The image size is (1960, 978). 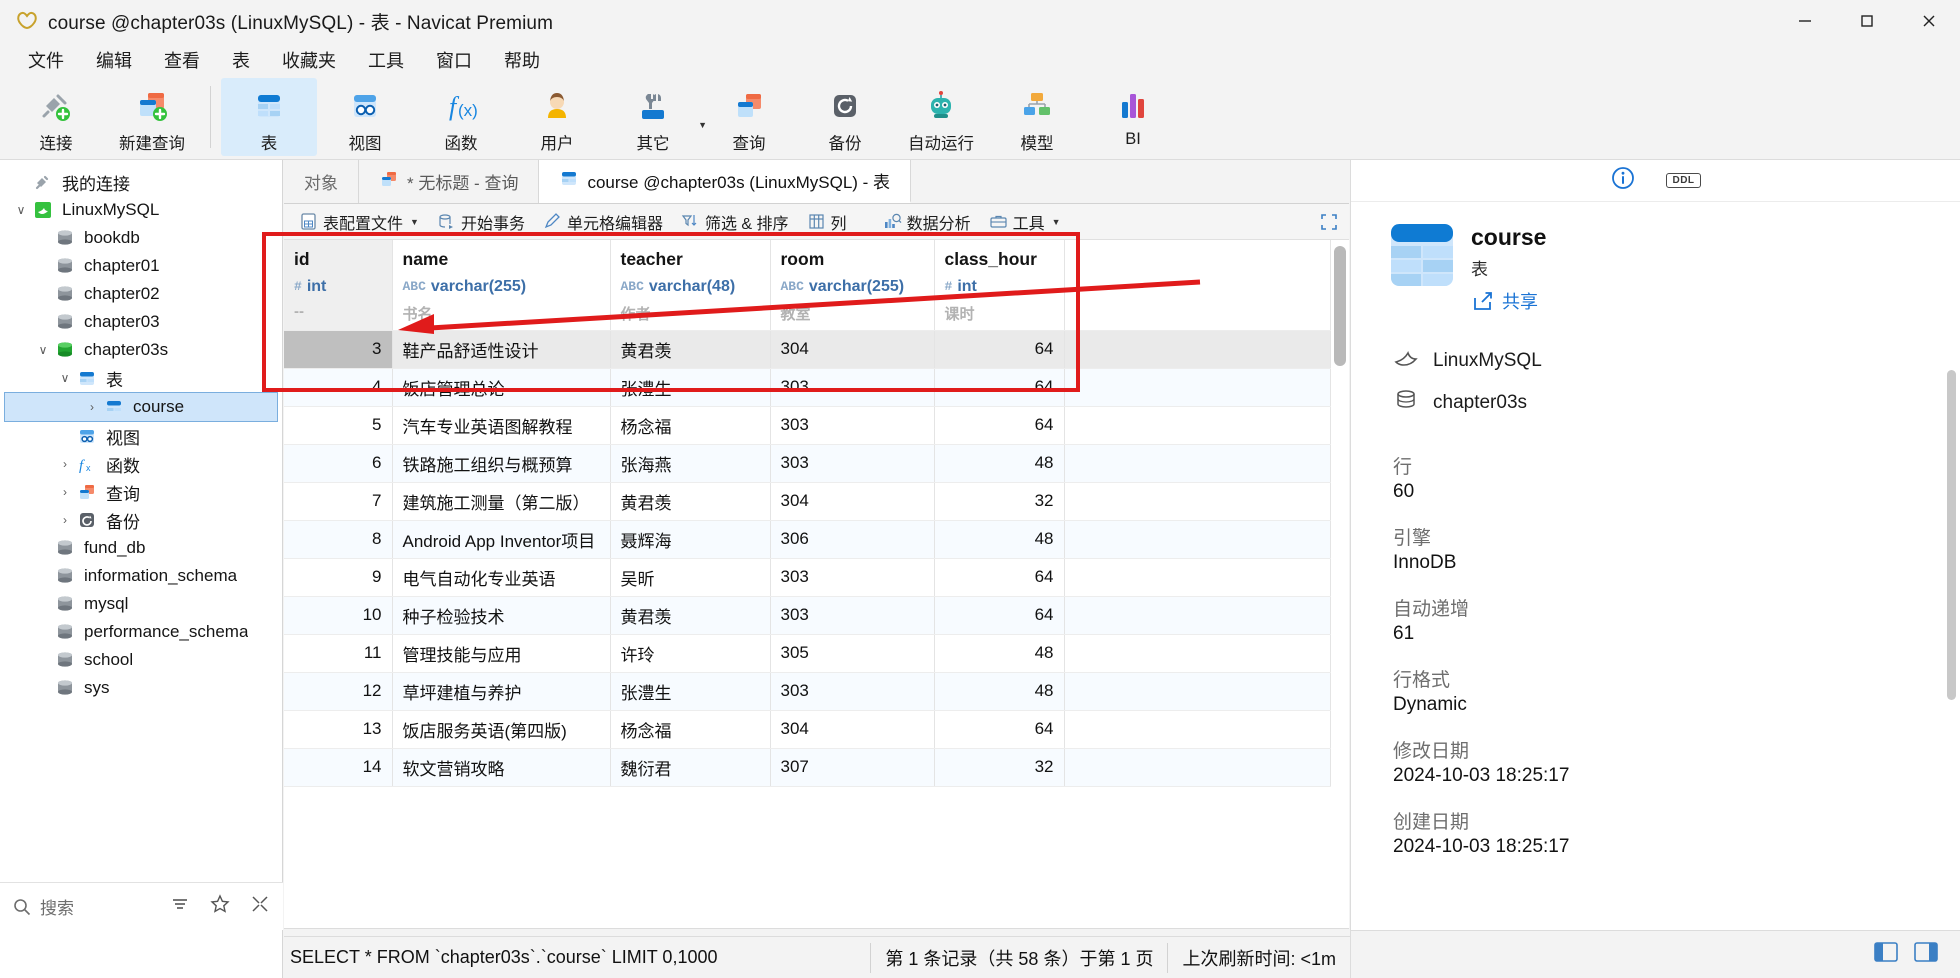 What do you see at coordinates (807, 729) in the screenshot?
I see `table-row: 13 饭店服务英语(第四版) 杨念福 304 64` at bounding box center [807, 729].